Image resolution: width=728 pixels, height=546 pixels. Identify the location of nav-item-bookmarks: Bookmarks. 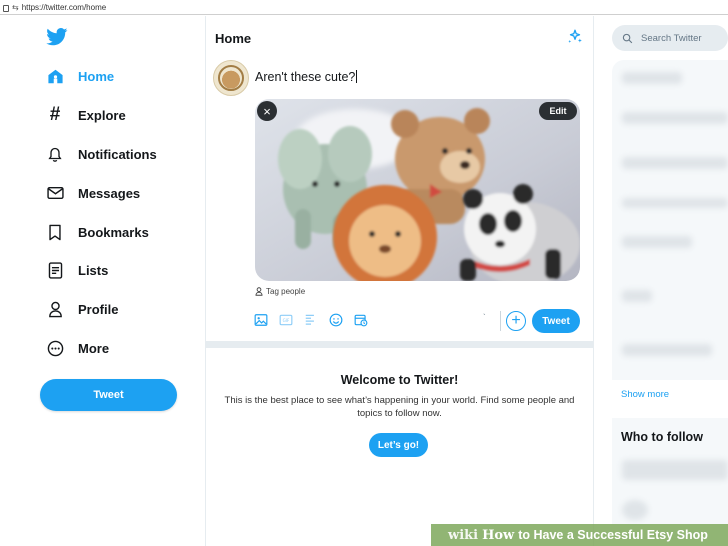
(97, 232).